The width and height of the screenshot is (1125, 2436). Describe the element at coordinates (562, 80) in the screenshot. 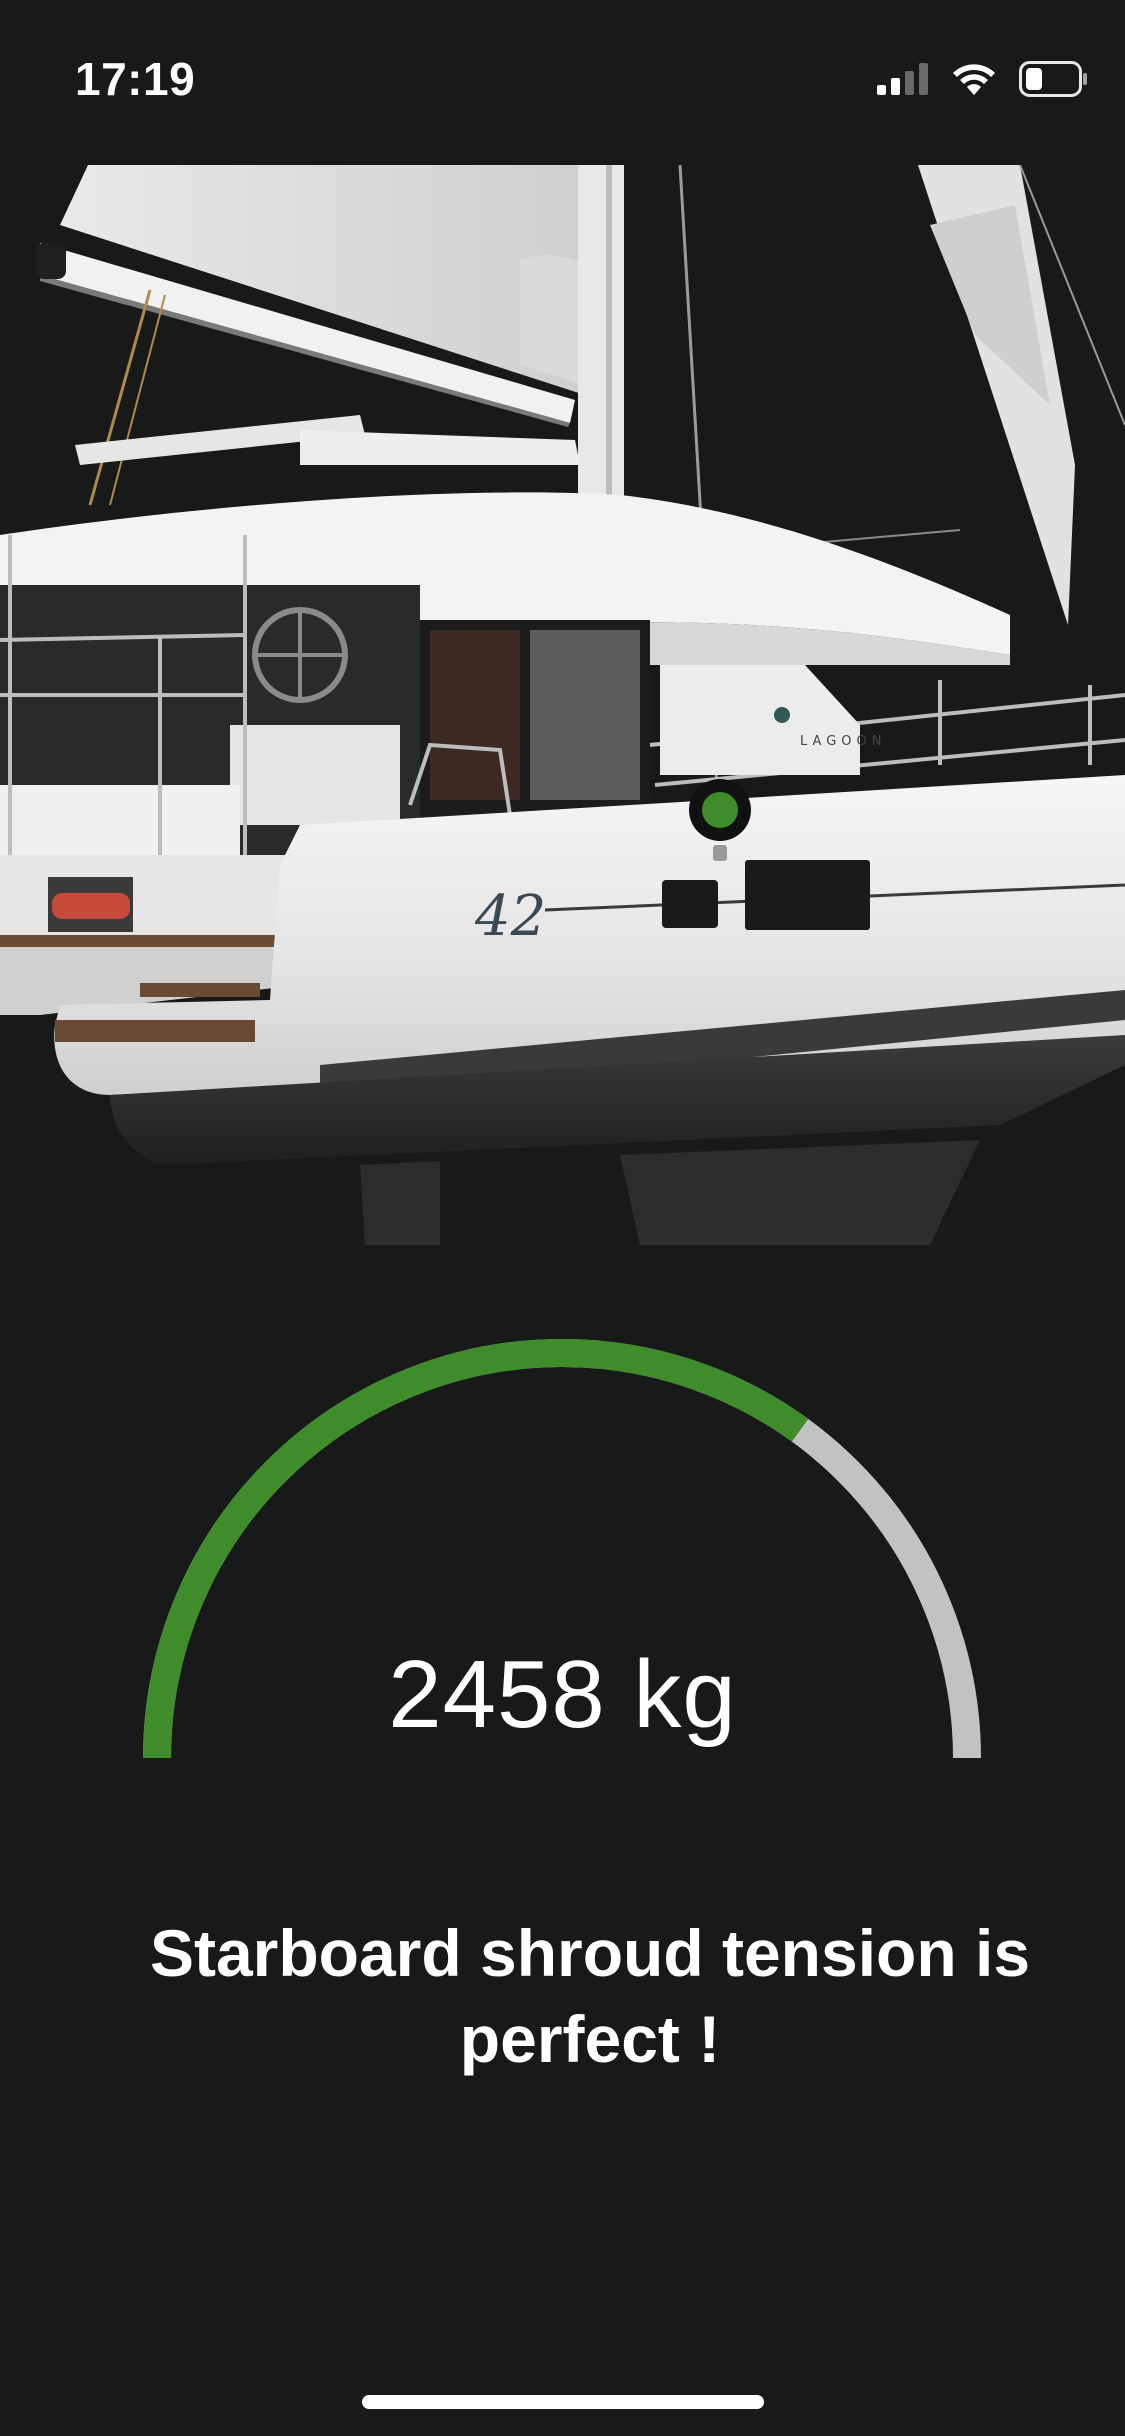

I see `status-bar: 17:19` at that location.